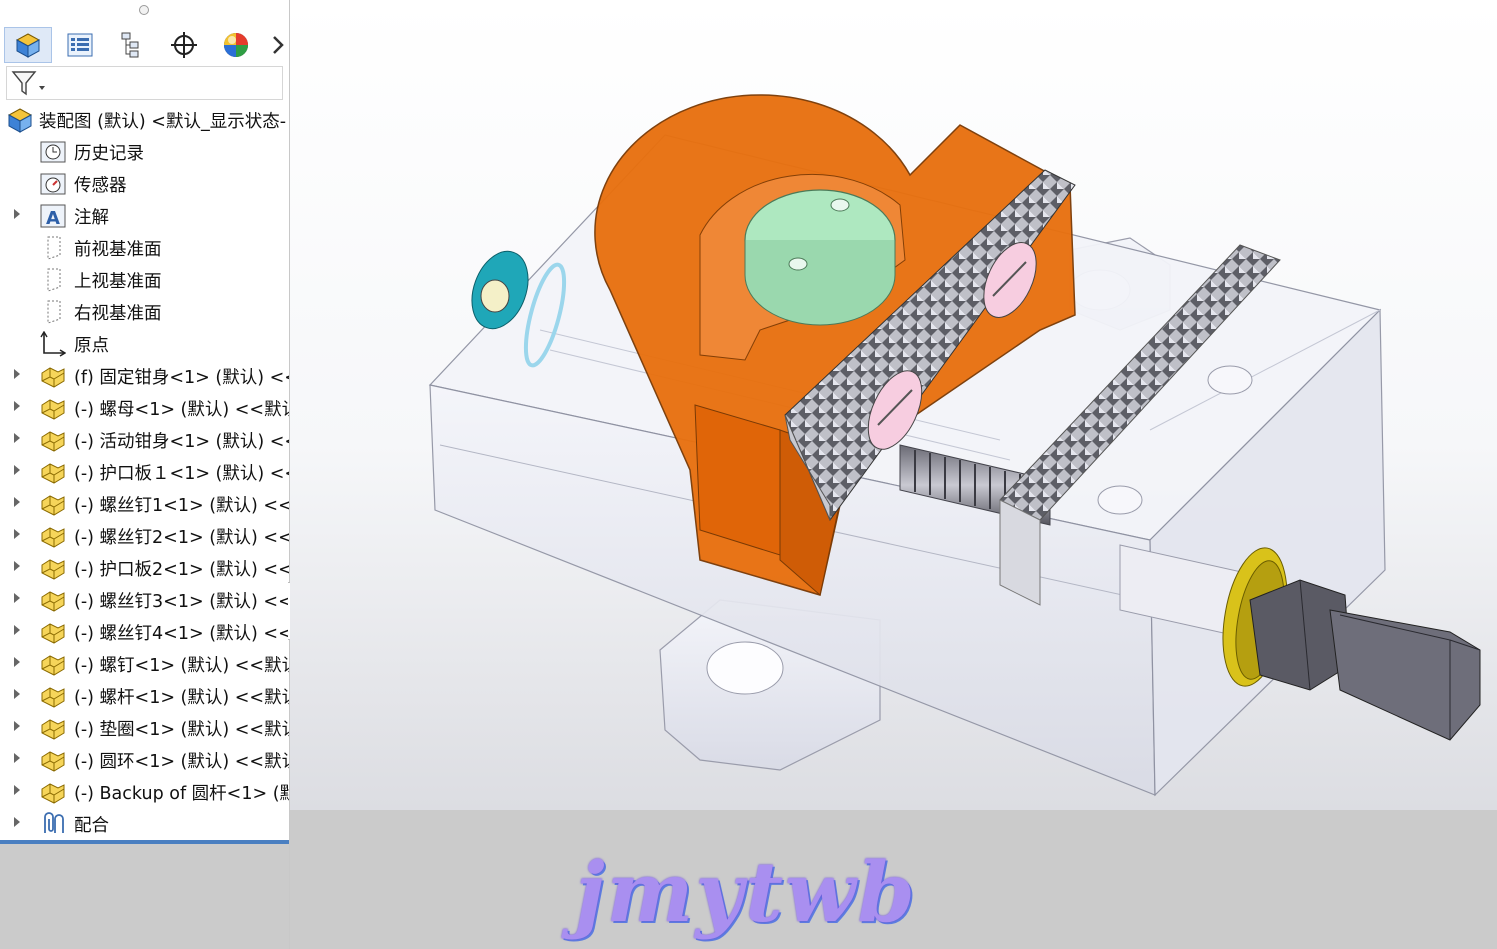  I want to click on panel-footer, so click(144, 896).